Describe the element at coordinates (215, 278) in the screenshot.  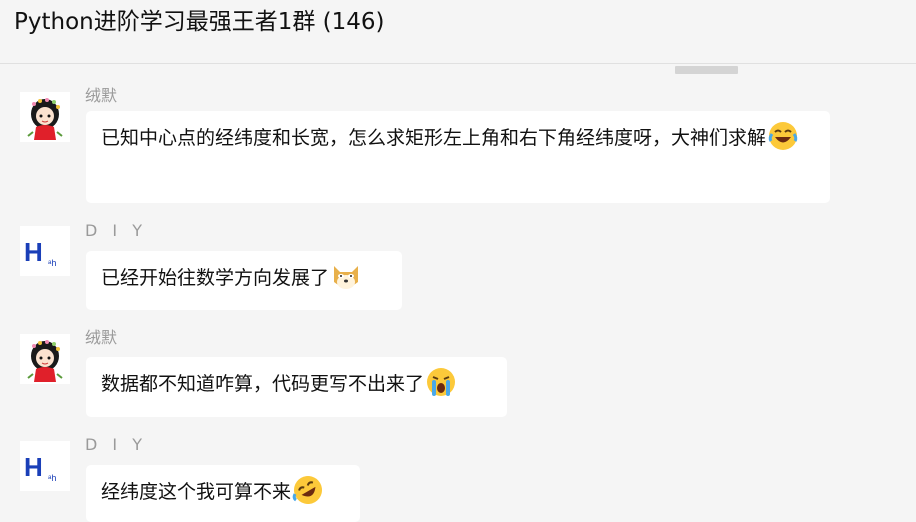
I see `message-text: 已经开始往数学方向发展了` at that location.